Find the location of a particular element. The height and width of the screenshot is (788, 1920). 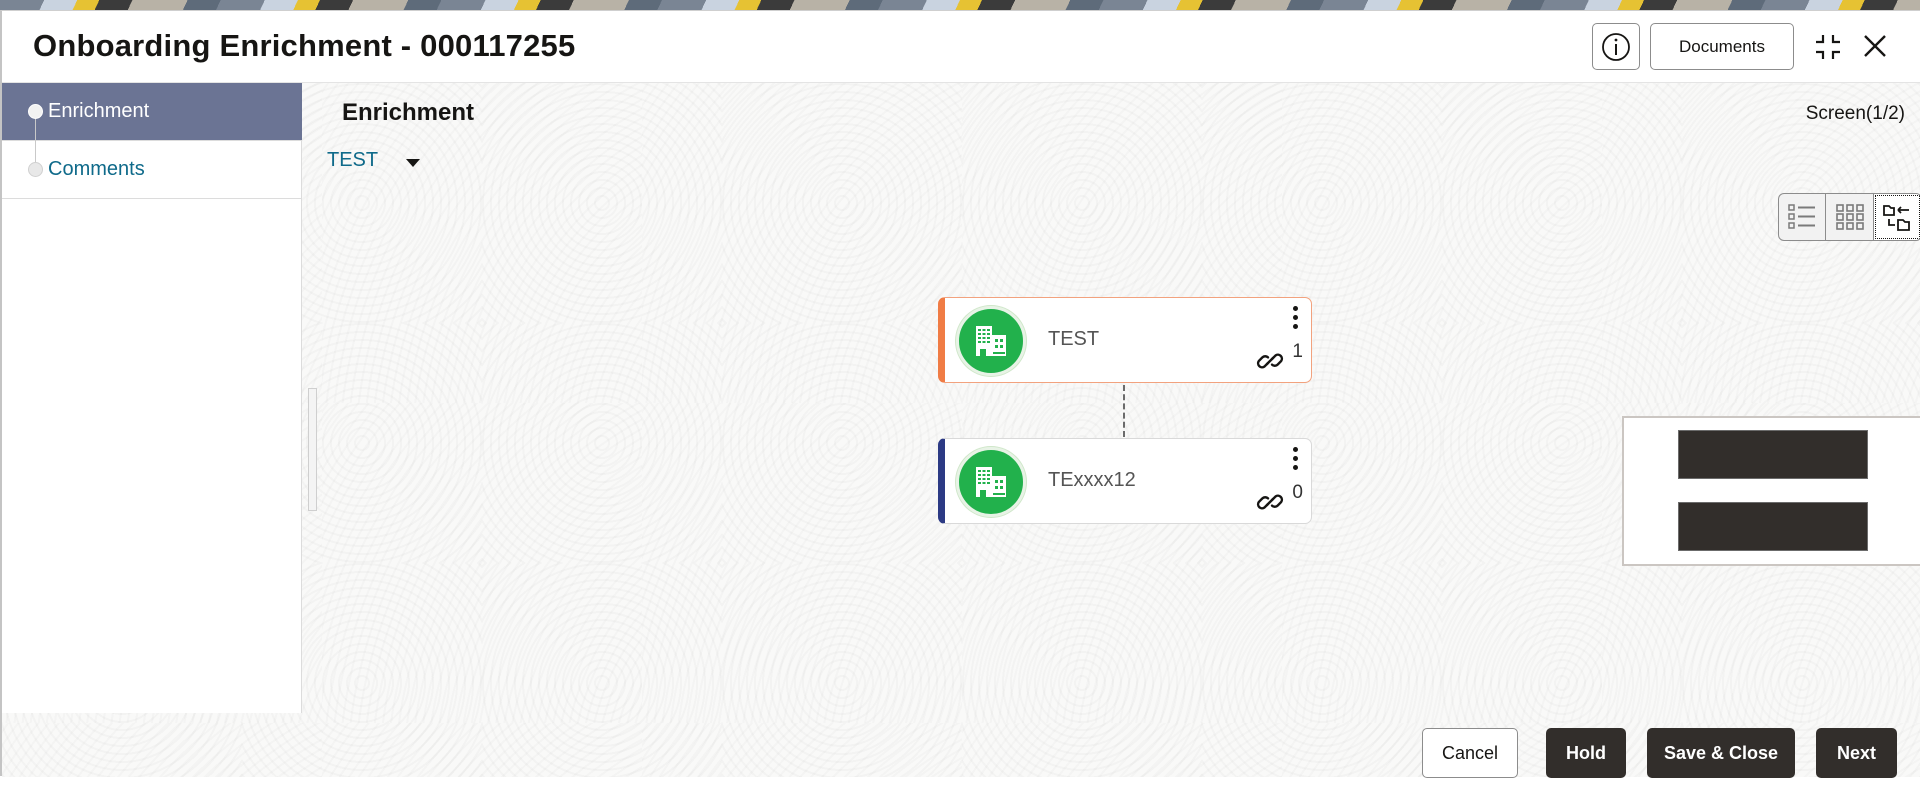

collapse-icon is located at coordinates (1828, 47).